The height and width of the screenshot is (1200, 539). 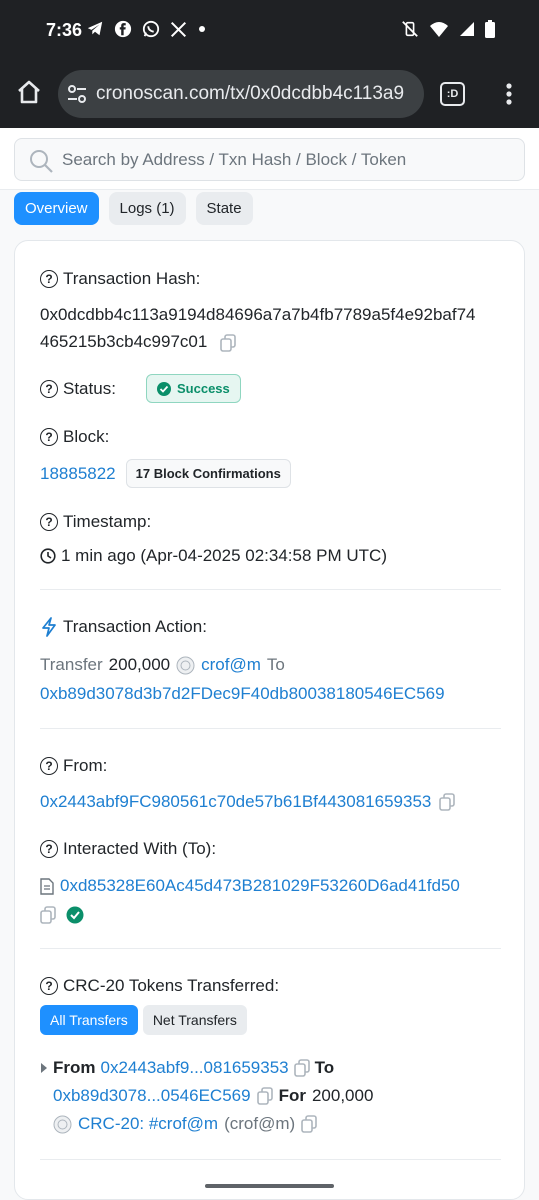 I want to click on signal-icon, so click(x=467, y=29).